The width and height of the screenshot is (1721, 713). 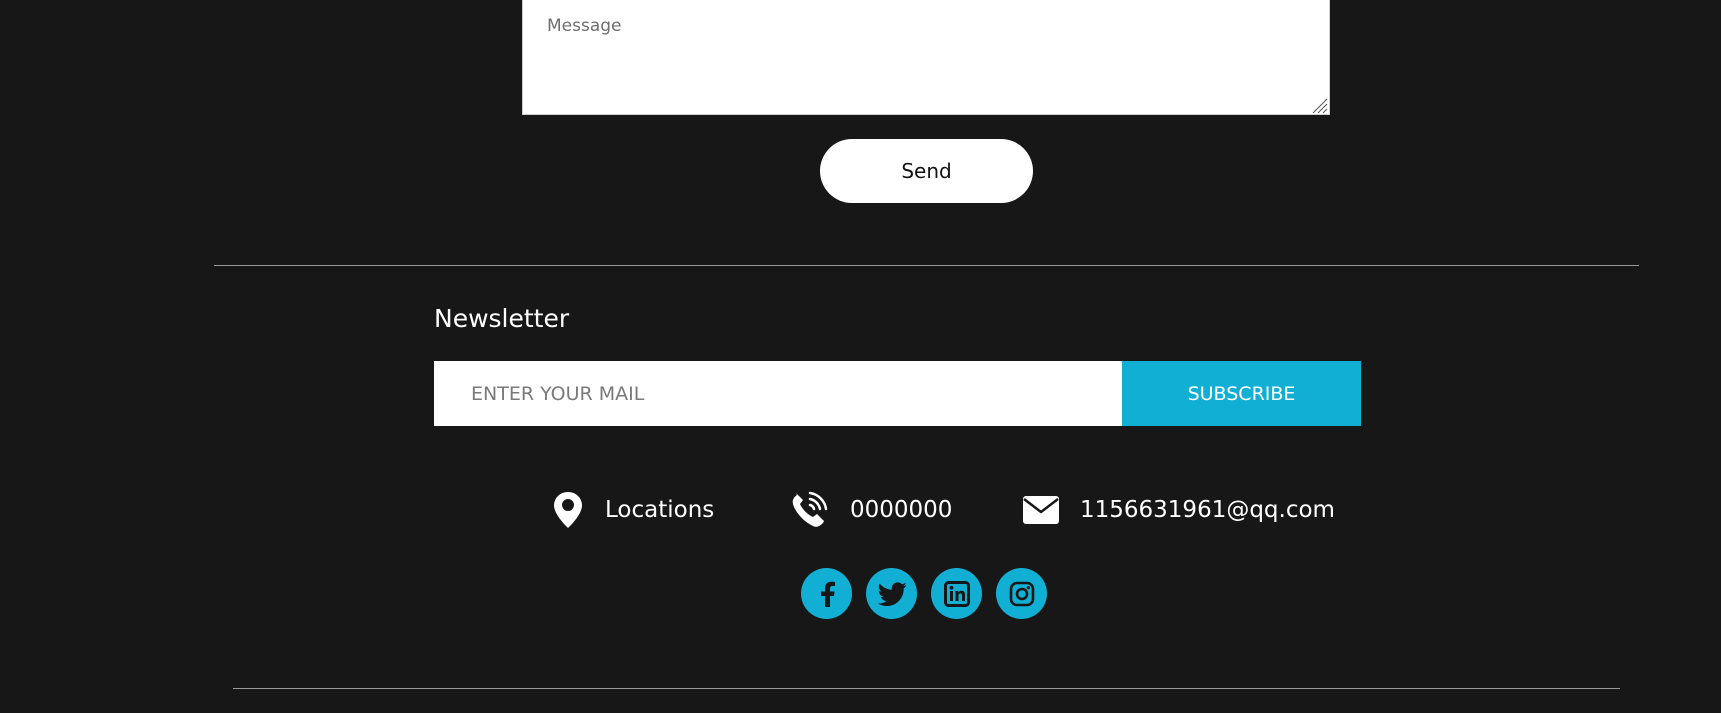 I want to click on instagram-icon, so click(x=1021, y=593).